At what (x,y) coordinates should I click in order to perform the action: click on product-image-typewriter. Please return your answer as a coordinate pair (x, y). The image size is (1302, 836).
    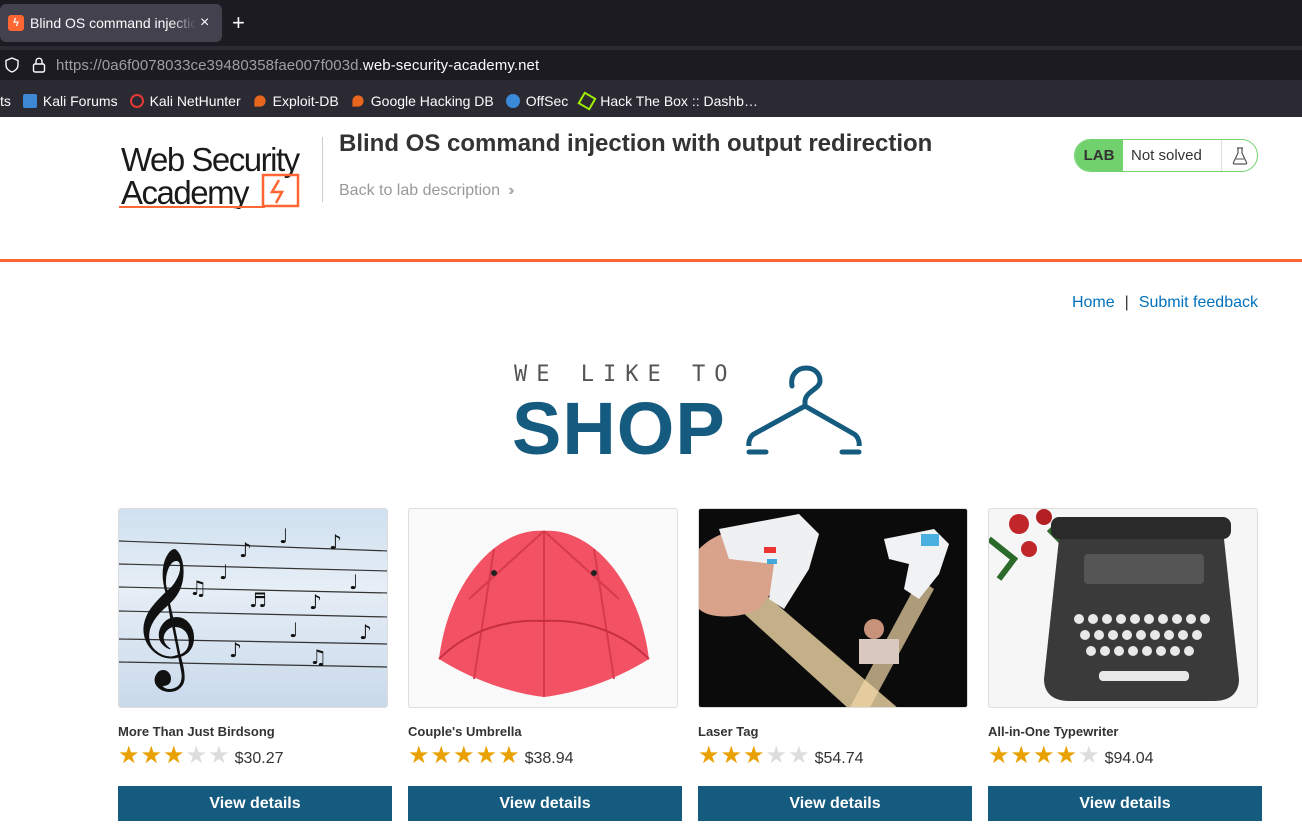
    Looking at the image, I should click on (1123, 608).